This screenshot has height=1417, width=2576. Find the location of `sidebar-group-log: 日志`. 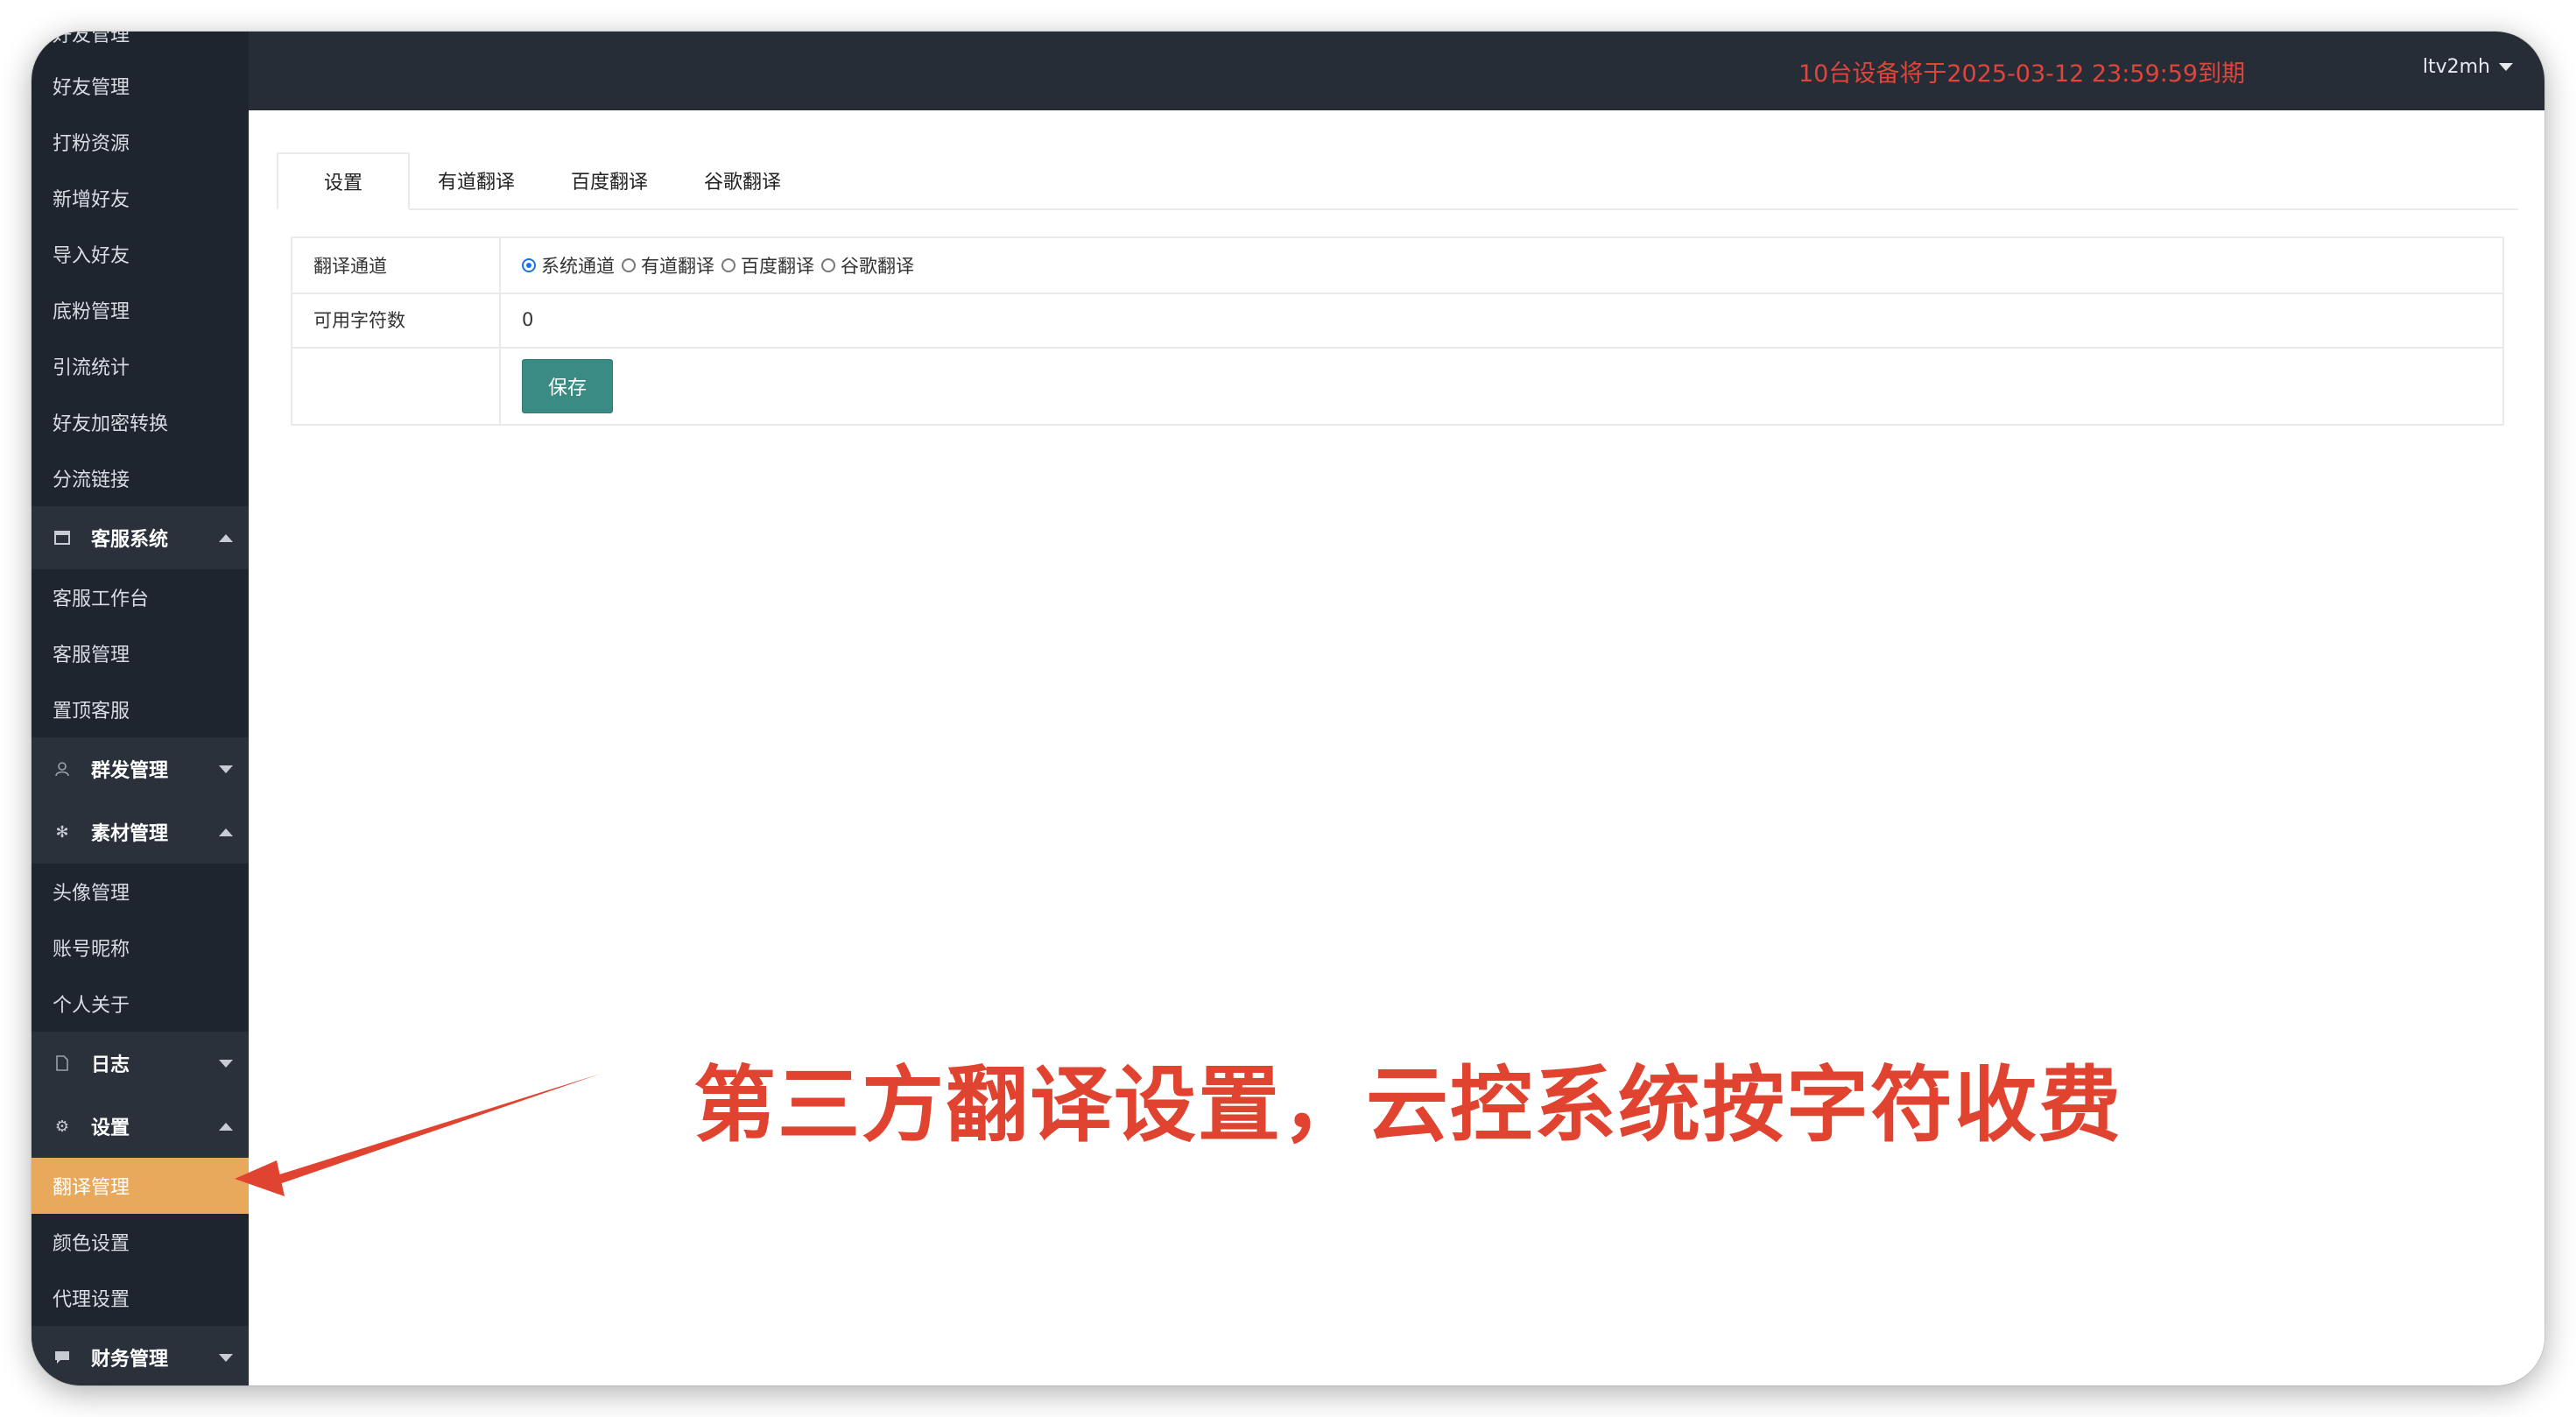

sidebar-group-log: 日志 is located at coordinates (140, 1063).